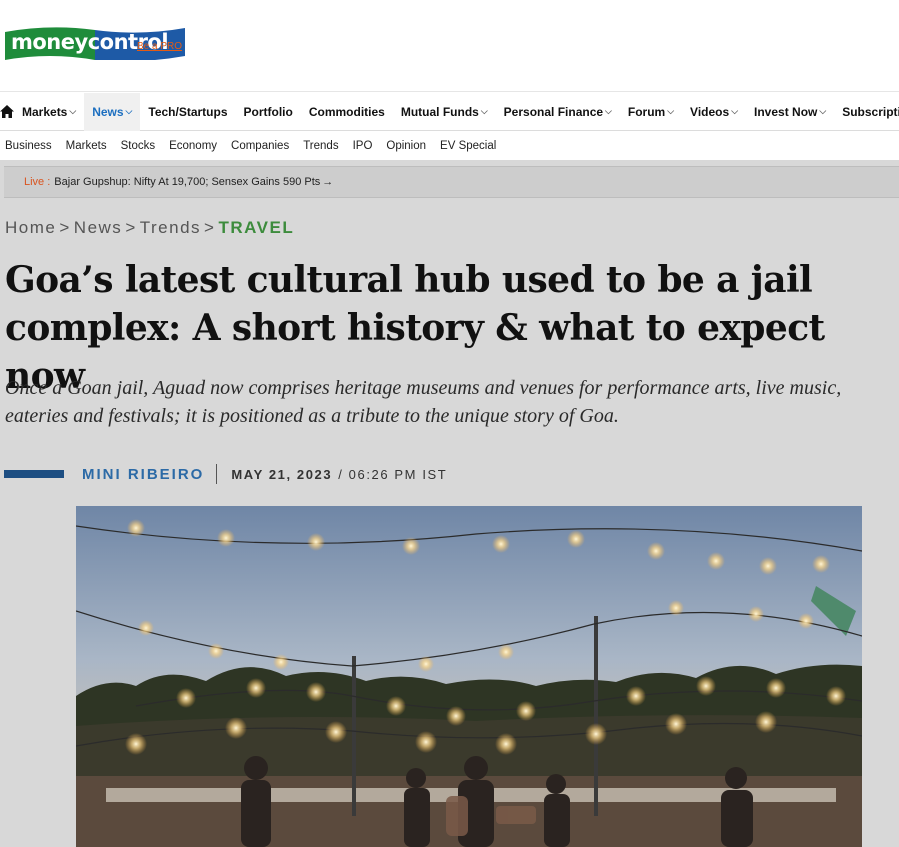 This screenshot has height=847, width=899. Describe the element at coordinates (37, 182) in the screenshot. I see `live-label: Live :` at that location.